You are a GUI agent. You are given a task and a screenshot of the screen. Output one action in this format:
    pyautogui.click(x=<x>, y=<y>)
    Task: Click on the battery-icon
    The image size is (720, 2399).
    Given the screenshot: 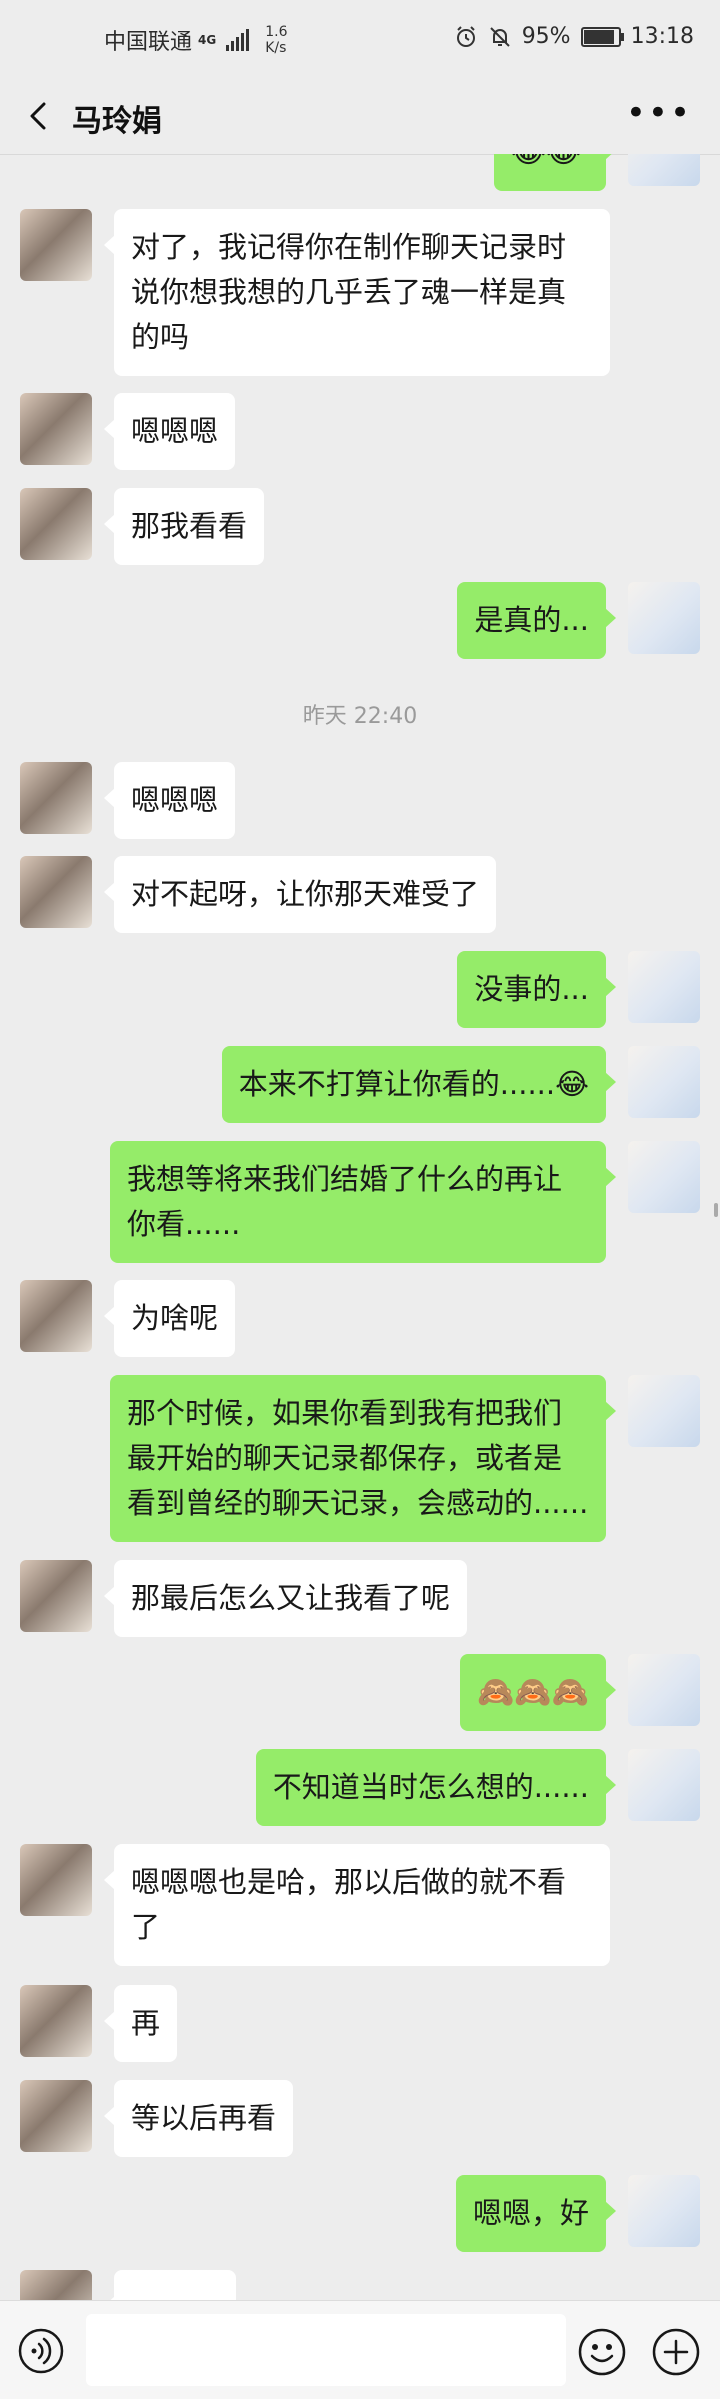 What is the action you would take?
    pyautogui.click(x=602, y=36)
    